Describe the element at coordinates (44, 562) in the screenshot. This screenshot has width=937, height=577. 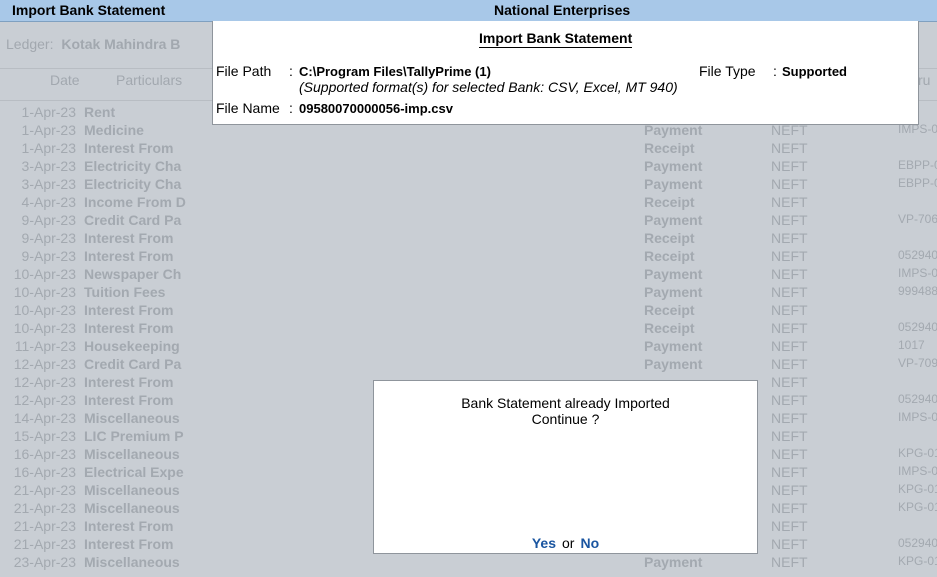
I see `row-date: 23-Apr-23` at that location.